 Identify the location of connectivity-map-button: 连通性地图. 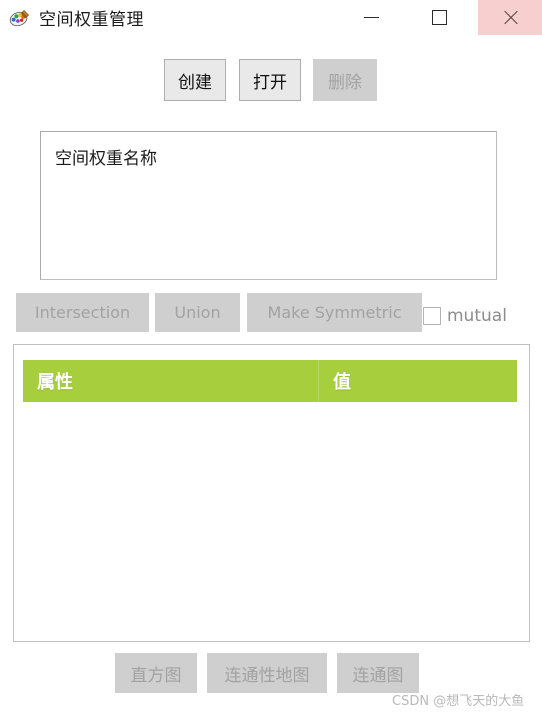
(267, 673).